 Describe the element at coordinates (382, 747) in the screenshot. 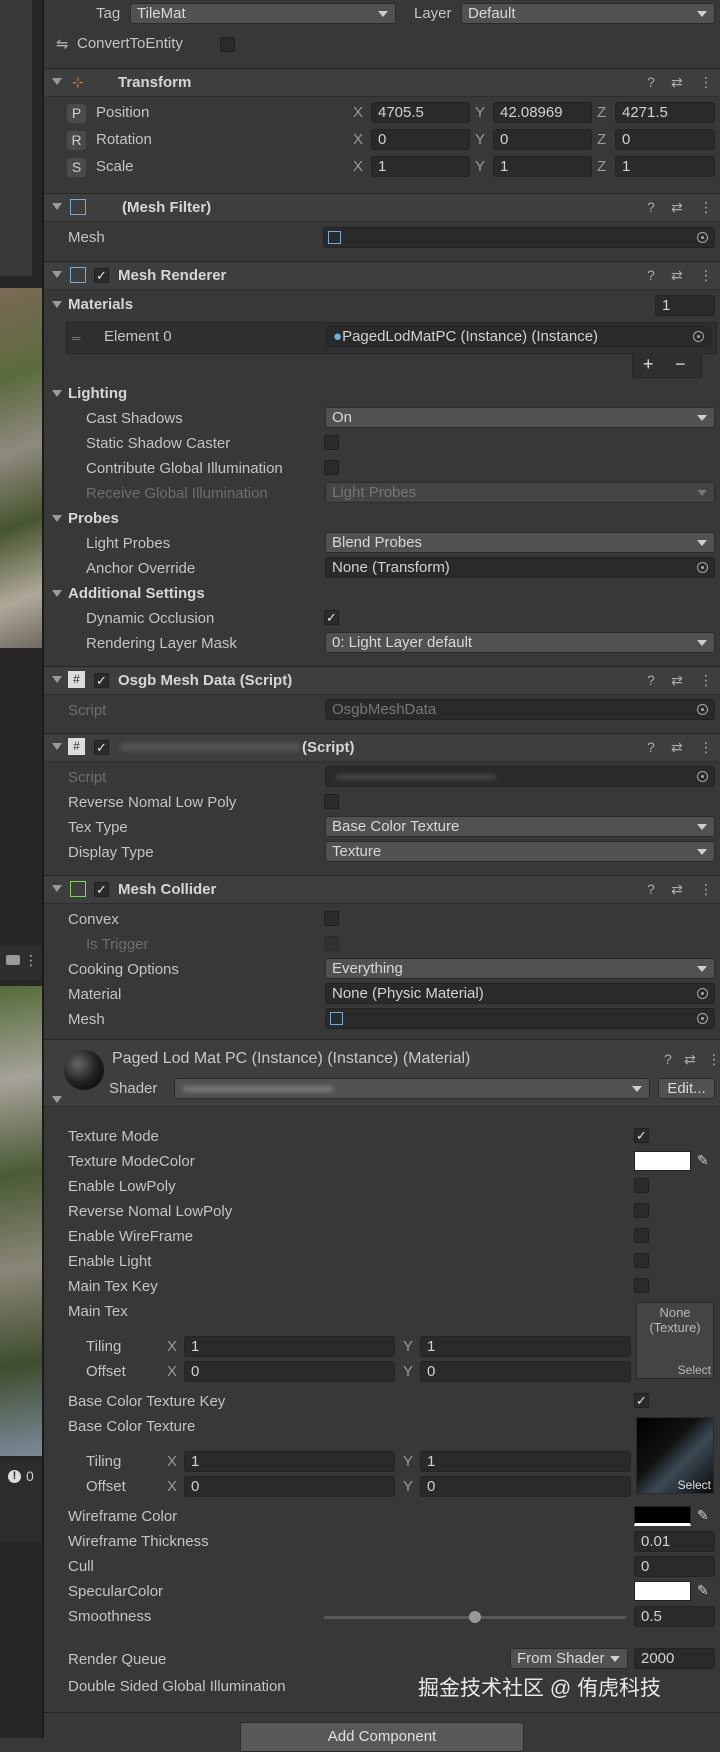

I see `custom-script-header: # ✓ (Script) ? ⇄ ⋮` at that location.